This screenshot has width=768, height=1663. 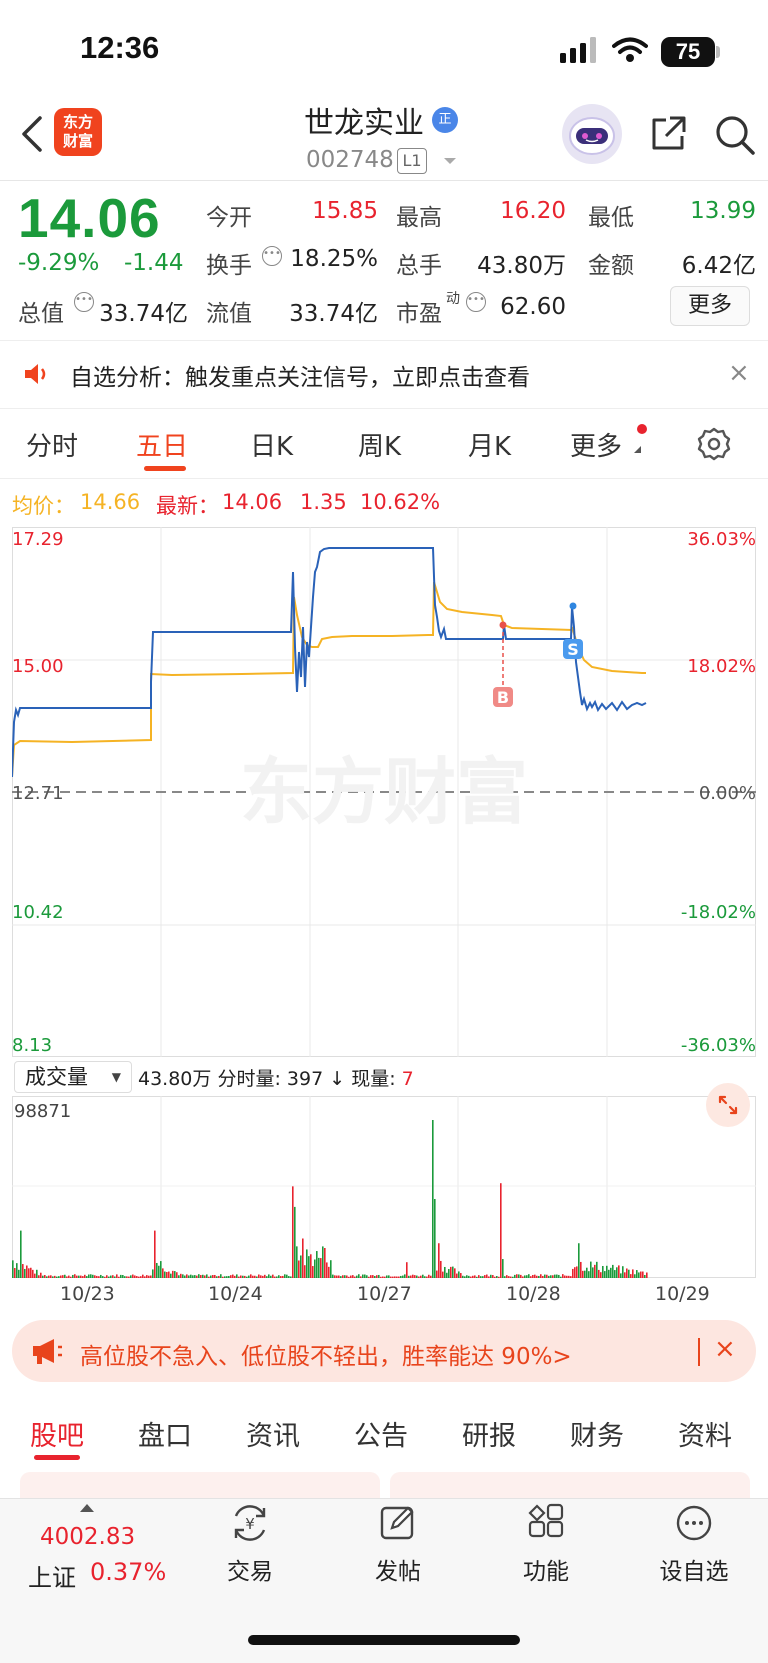 I want to click on tab-news: 资讯, so click(x=273, y=1433).